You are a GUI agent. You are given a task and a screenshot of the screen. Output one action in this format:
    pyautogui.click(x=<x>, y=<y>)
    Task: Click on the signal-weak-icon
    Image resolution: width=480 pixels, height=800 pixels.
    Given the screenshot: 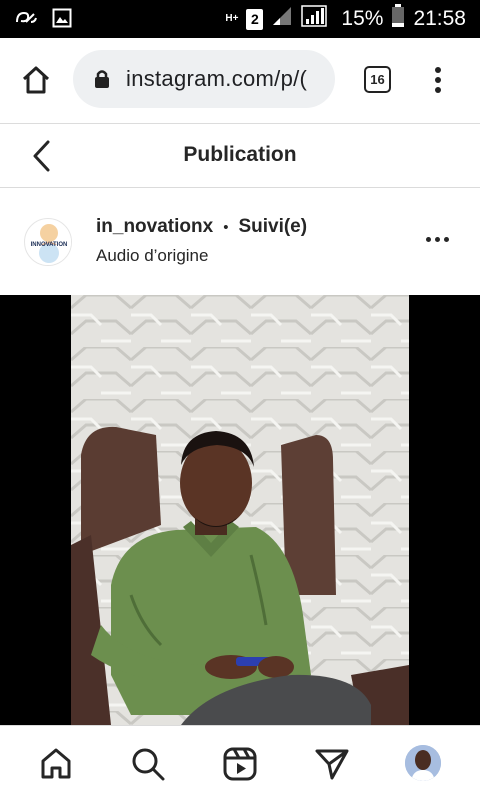 What is the action you would take?
    pyautogui.click(x=282, y=19)
    